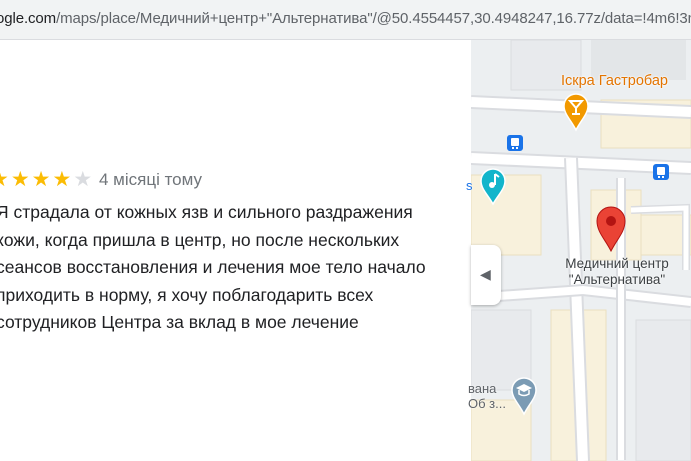 Image resolution: width=691 pixels, height=461 pixels. What do you see at coordinates (28, 18) in the screenshot?
I see `url-host: ogle.com` at bounding box center [28, 18].